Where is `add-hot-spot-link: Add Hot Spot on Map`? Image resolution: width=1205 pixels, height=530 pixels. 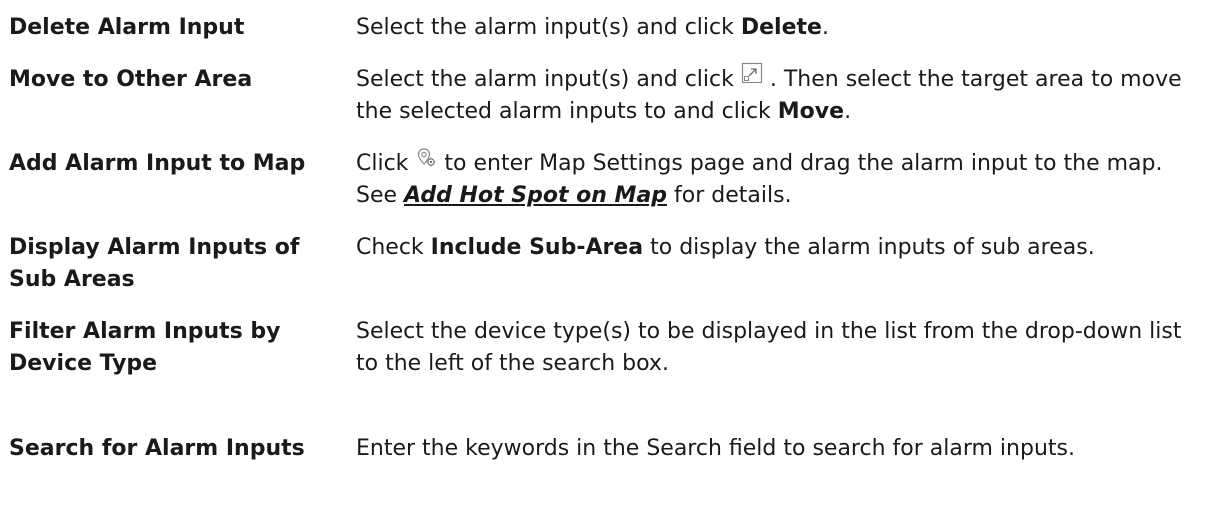
add-hot-spot-link: Add Hot Spot on Map is located at coordinates (535, 195).